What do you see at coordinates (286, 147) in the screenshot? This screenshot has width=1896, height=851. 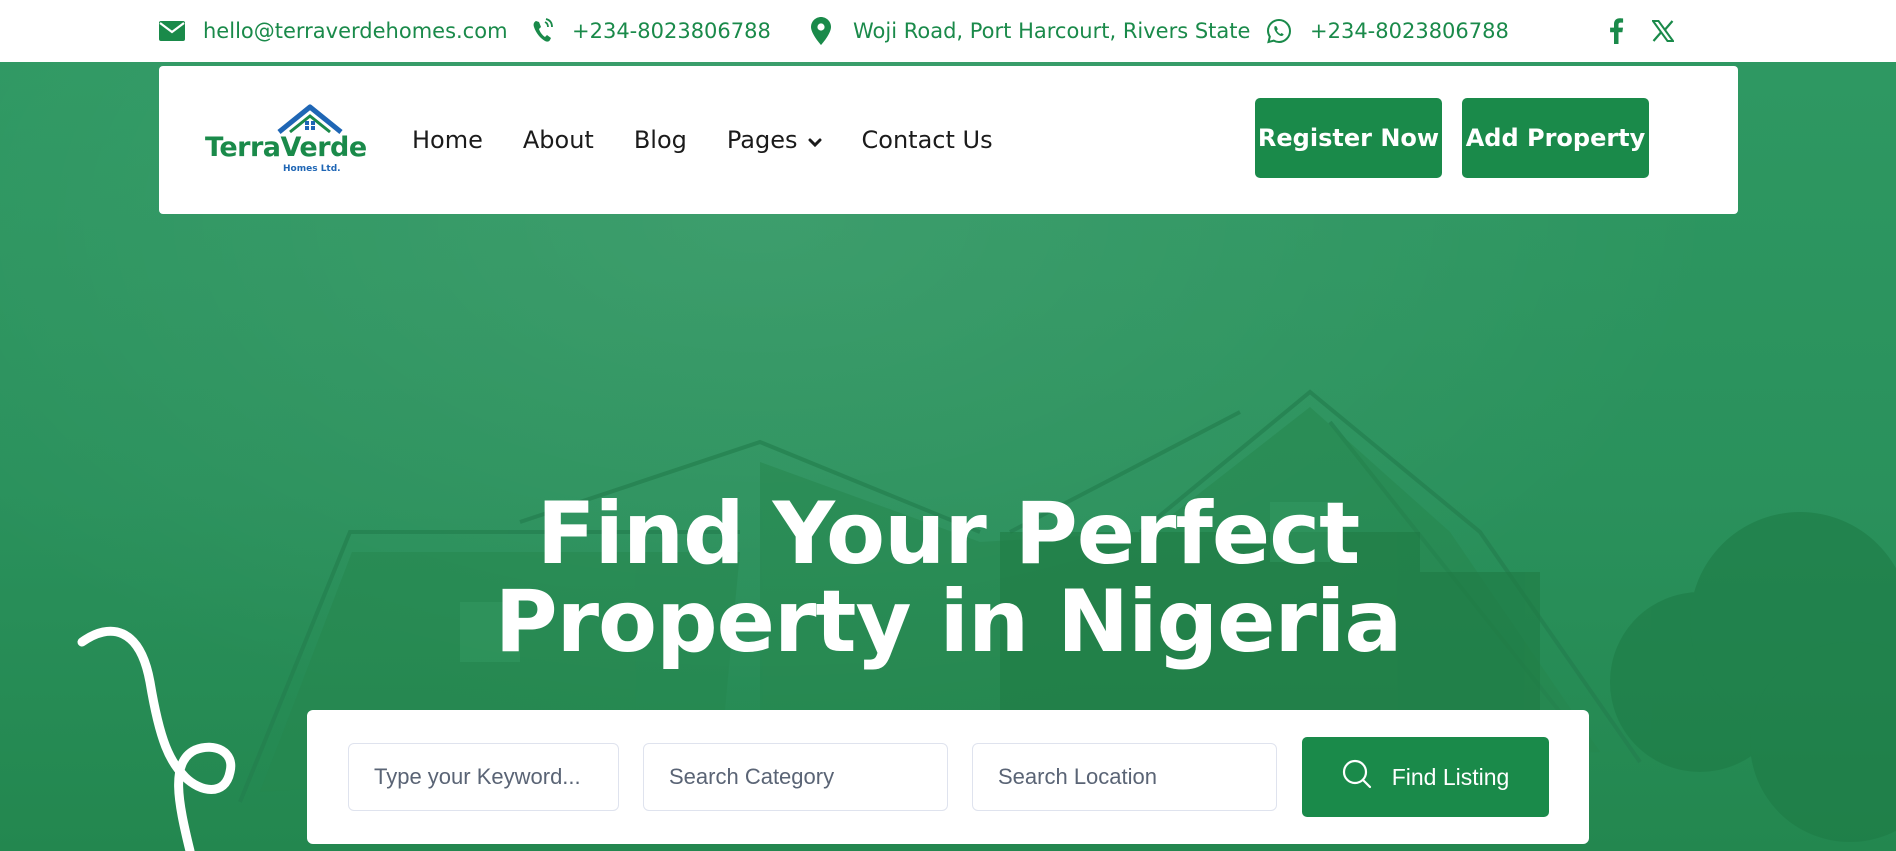 I see `logo-brand-text: TerraVerde` at bounding box center [286, 147].